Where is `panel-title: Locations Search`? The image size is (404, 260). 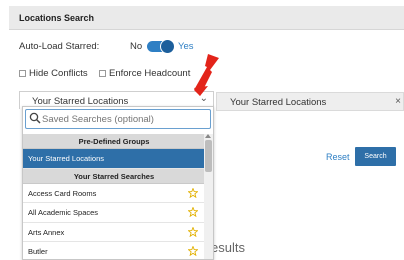
panel-title: Locations Search is located at coordinates (57, 18).